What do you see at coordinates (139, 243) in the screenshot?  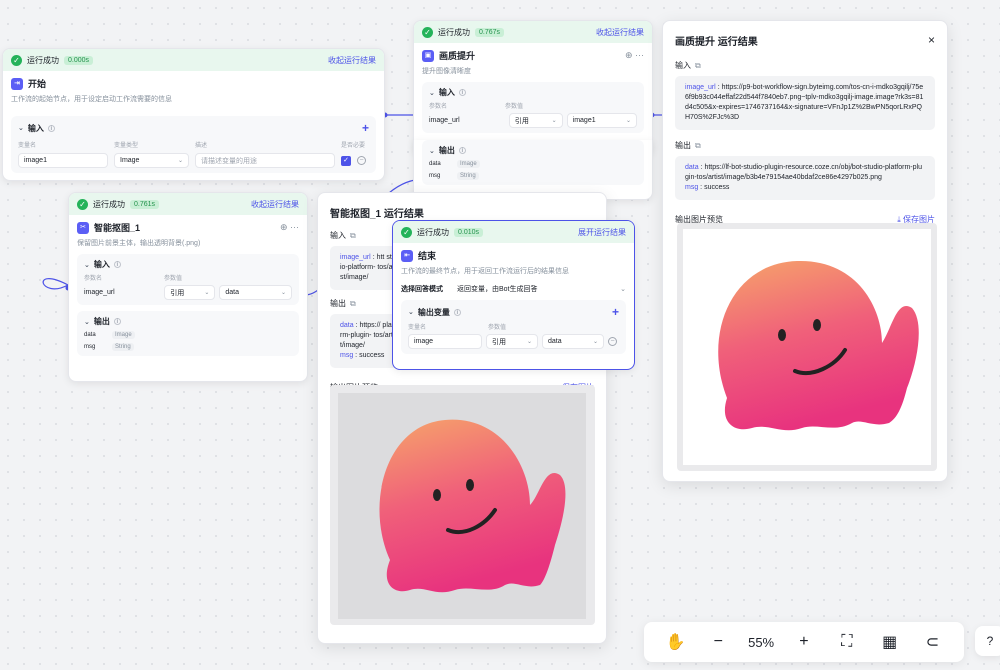 I see `node-desc: 保留图片前景主体，输出透明背景(.png)` at bounding box center [139, 243].